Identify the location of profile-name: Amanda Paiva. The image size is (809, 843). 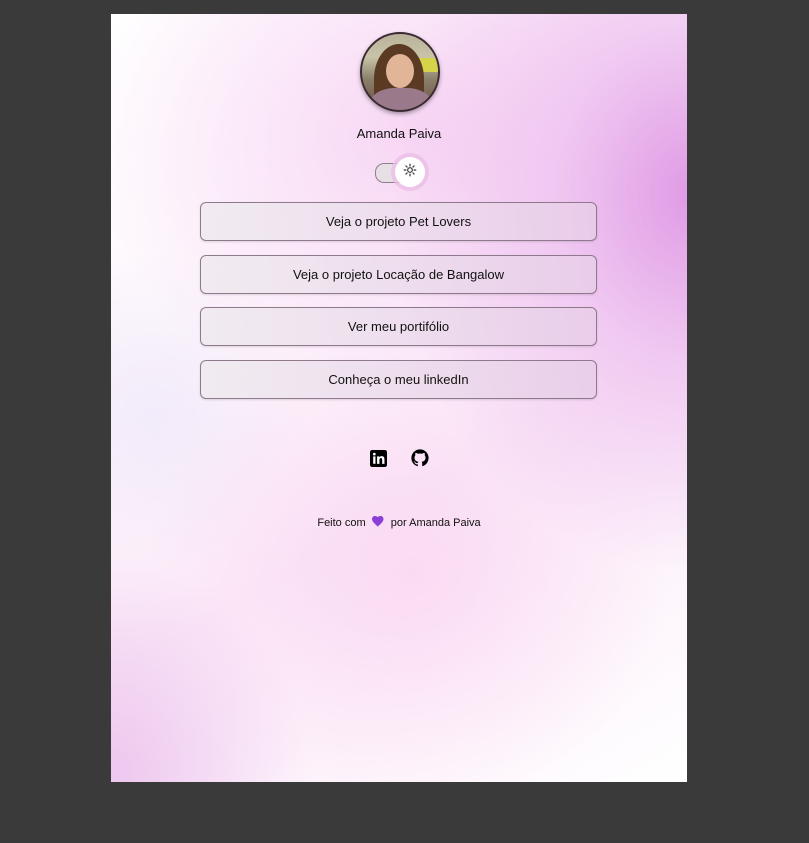
(399, 133).